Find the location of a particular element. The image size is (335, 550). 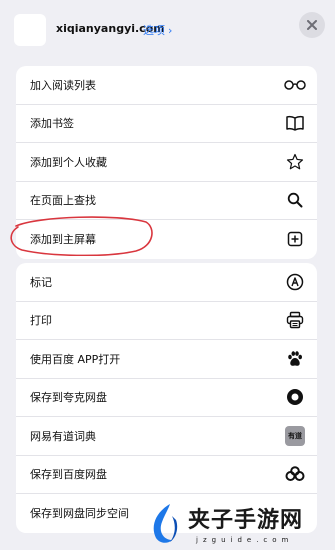

baidu-netdisk-icon is located at coordinates (295, 474).